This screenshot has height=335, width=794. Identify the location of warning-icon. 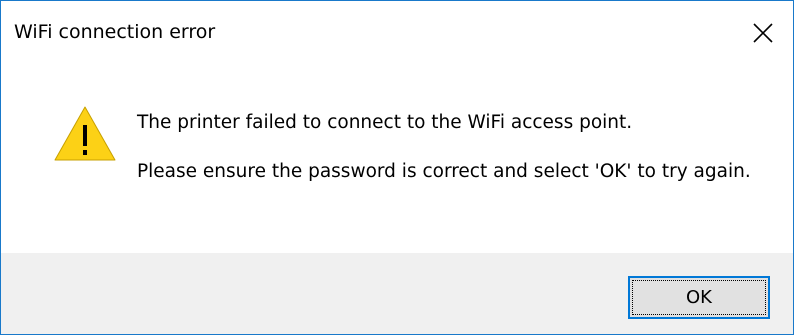
(85, 133).